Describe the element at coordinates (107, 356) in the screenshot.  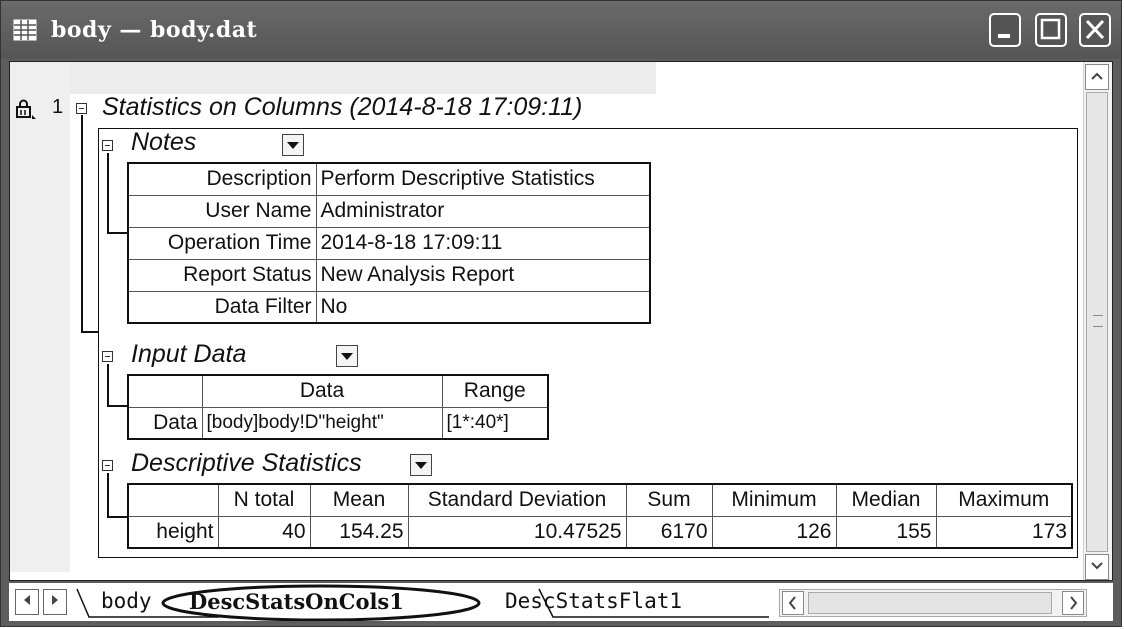
I see `collapse-input-data-toggle` at that location.